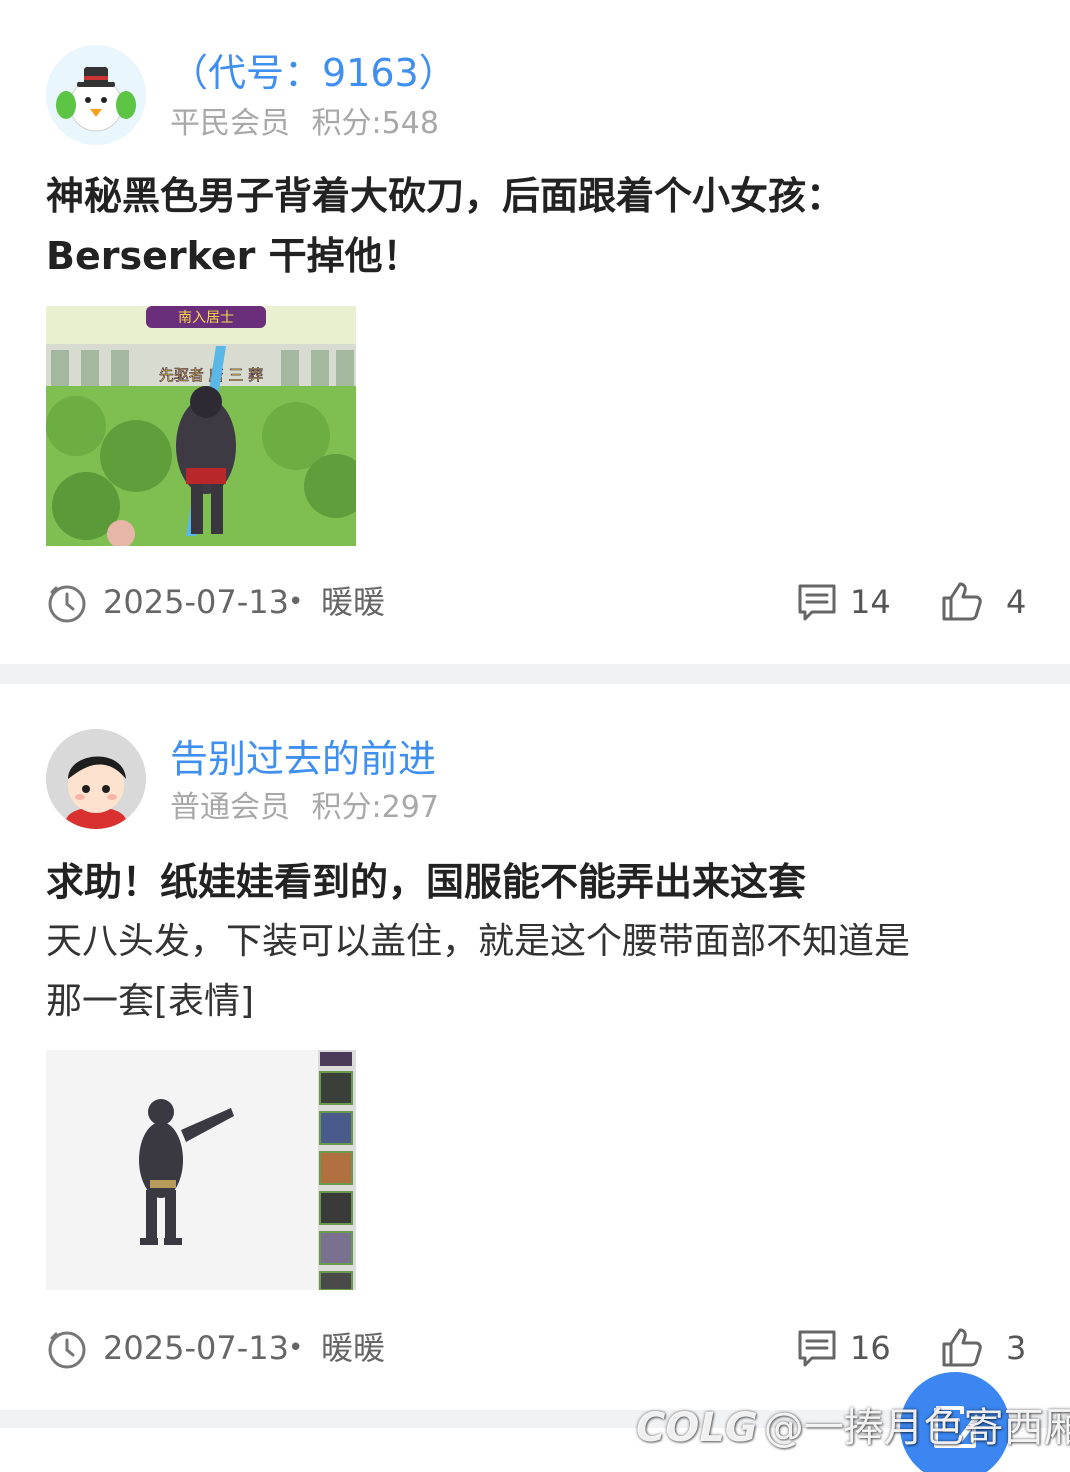 The height and width of the screenshot is (1472, 1070). I want to click on post-title-line-1: 神秘黑色男子背着大砍刀，后面跟着个小女孩：, so click(445, 196).